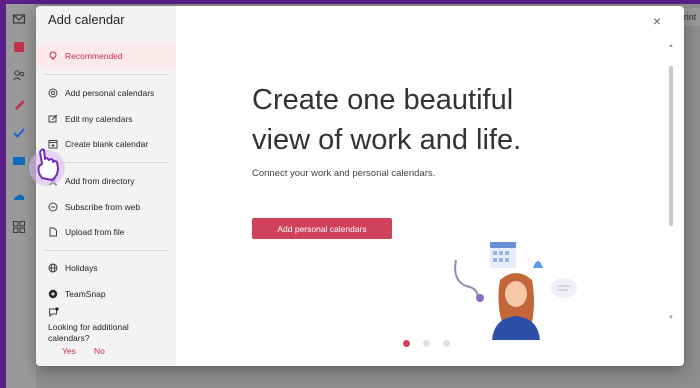 This screenshot has height=388, width=700. I want to click on edit-icon, so click(52, 119).